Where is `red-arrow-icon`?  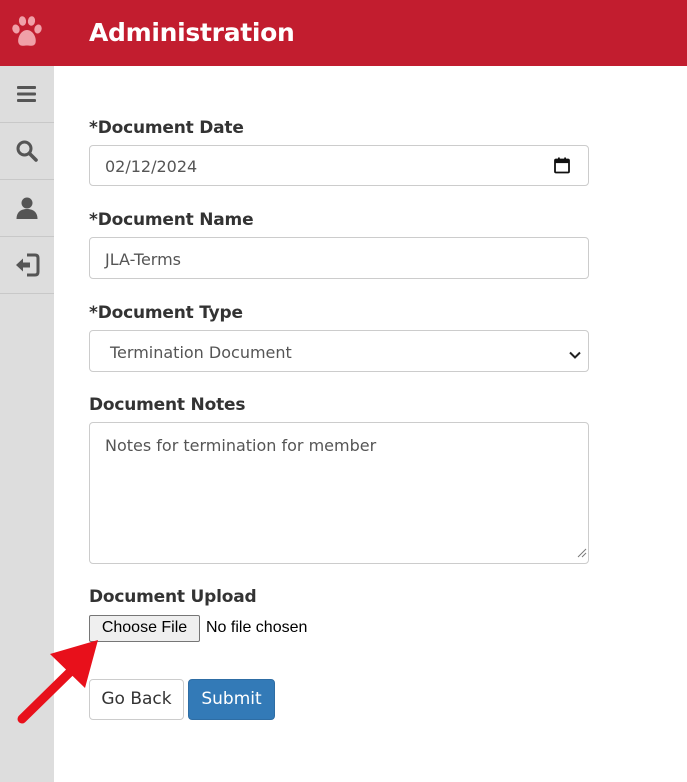 red-arrow-icon is located at coordinates (60, 682).